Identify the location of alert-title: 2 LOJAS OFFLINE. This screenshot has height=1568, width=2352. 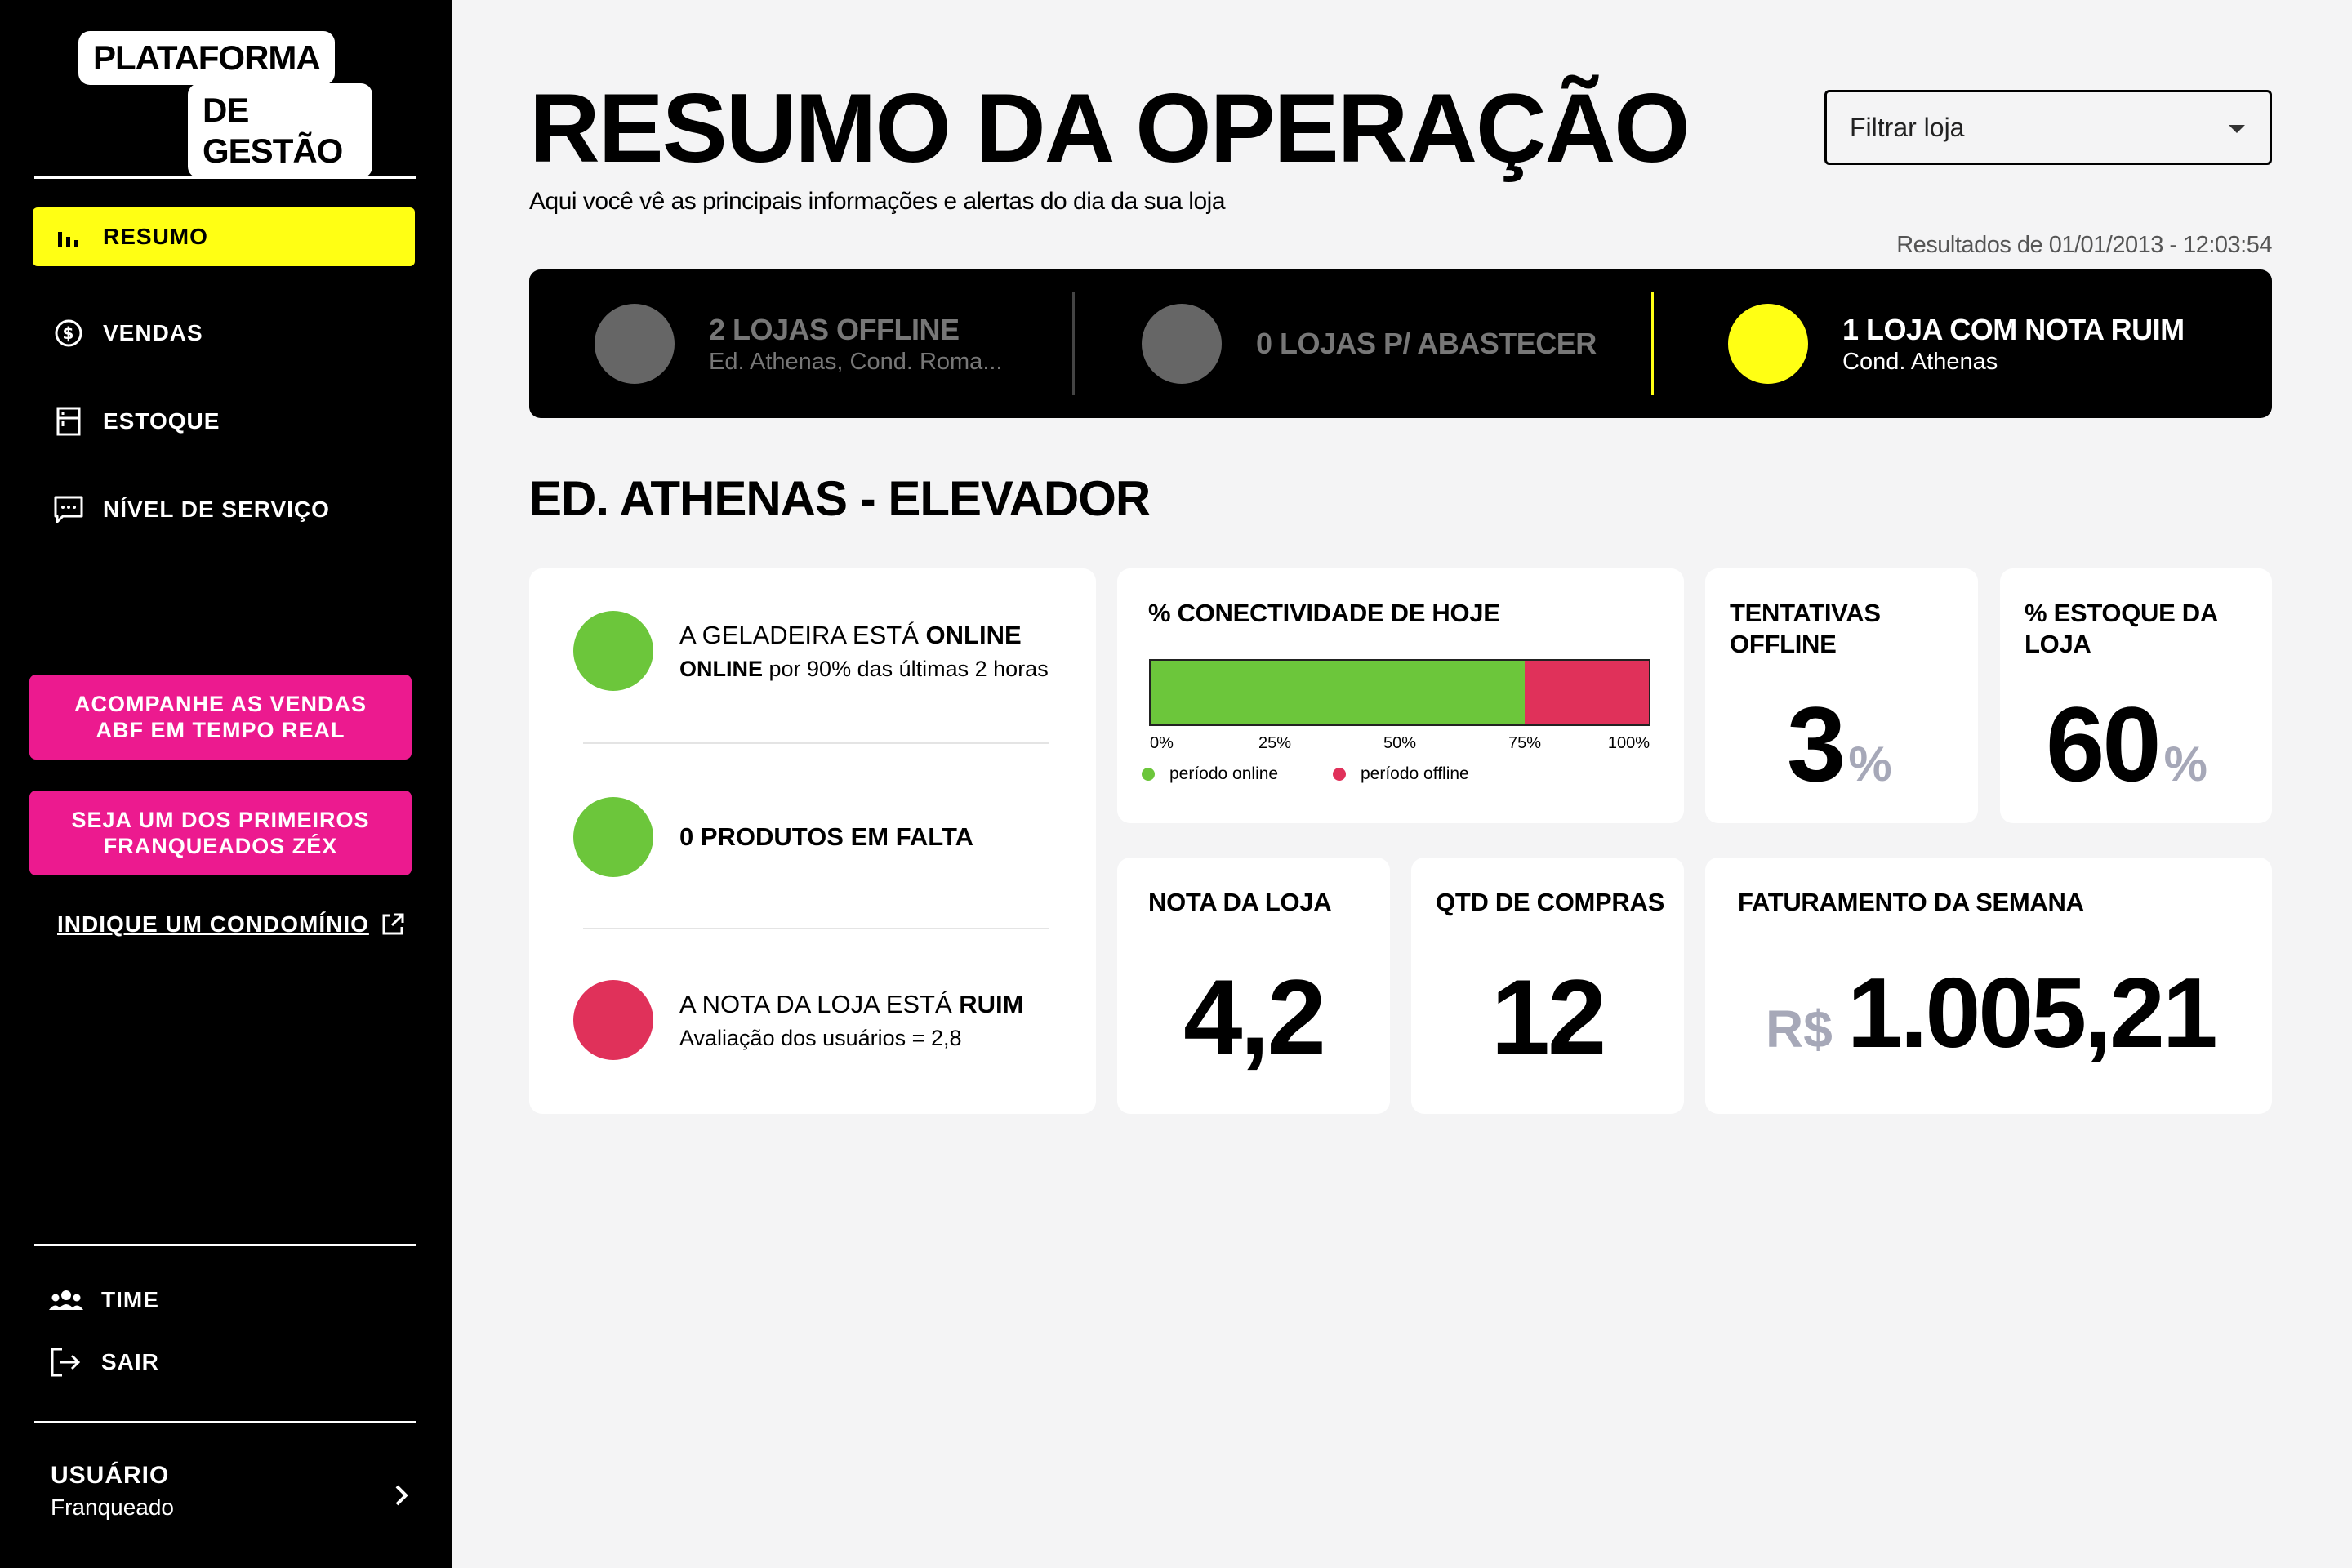
(834, 329).